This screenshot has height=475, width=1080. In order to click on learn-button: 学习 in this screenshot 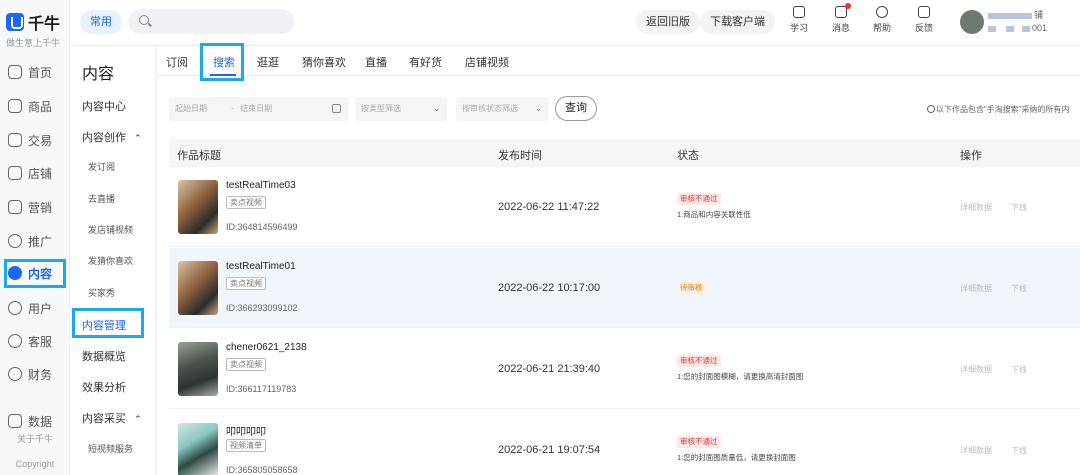, I will do `click(799, 20)`.